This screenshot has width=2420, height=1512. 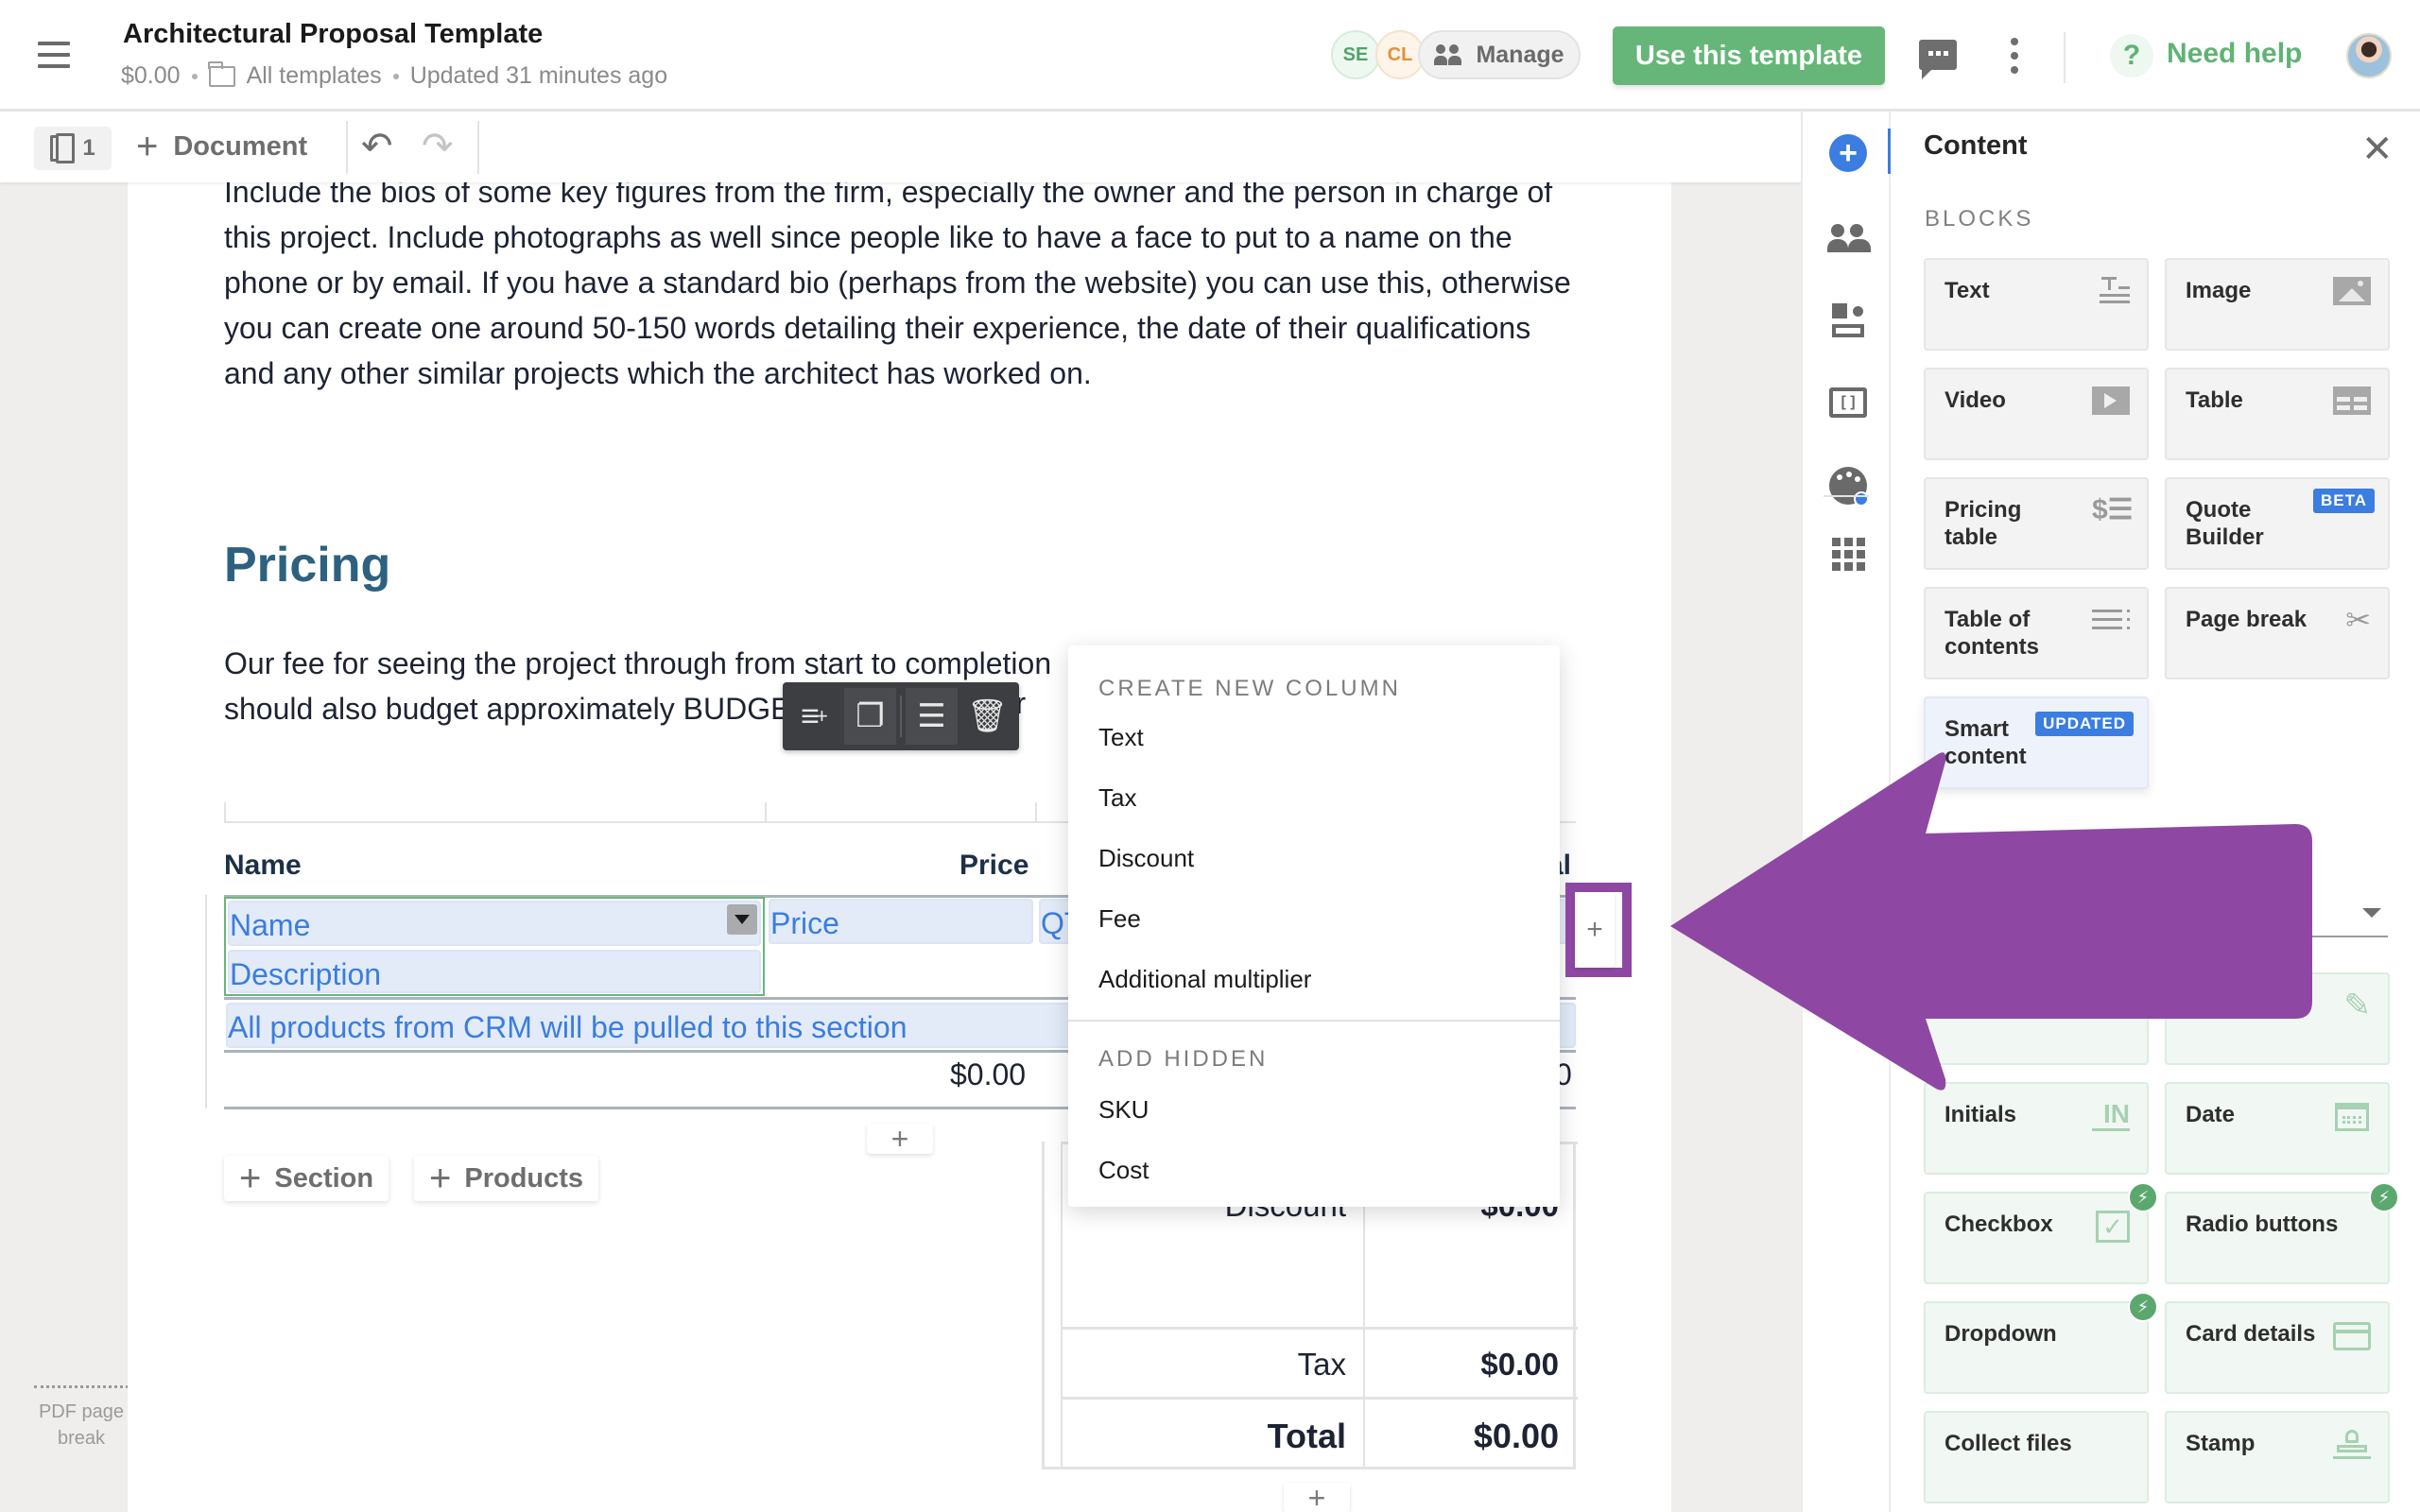 What do you see at coordinates (1314, 858) in the screenshot?
I see `menu-item-discount: Discount` at bounding box center [1314, 858].